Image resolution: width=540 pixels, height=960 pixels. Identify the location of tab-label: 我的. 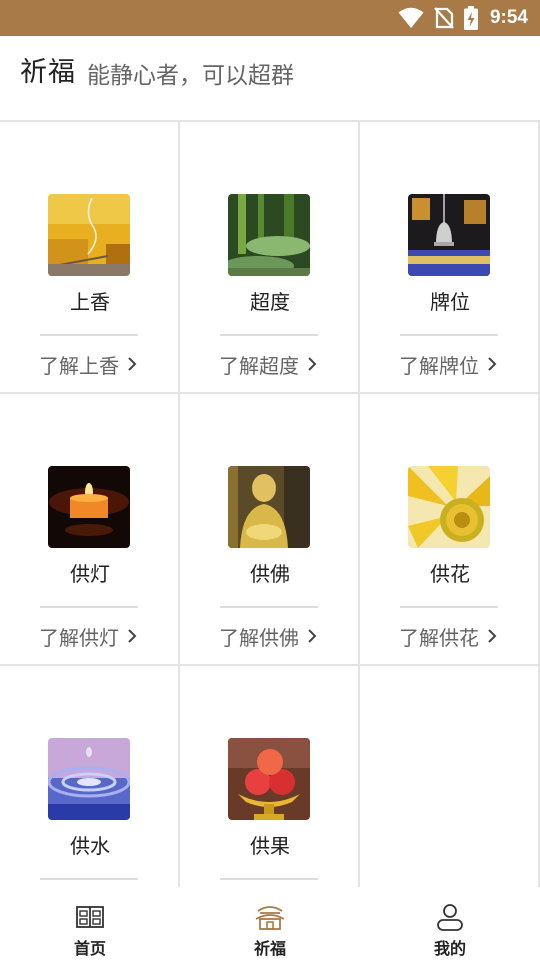
(449, 948).